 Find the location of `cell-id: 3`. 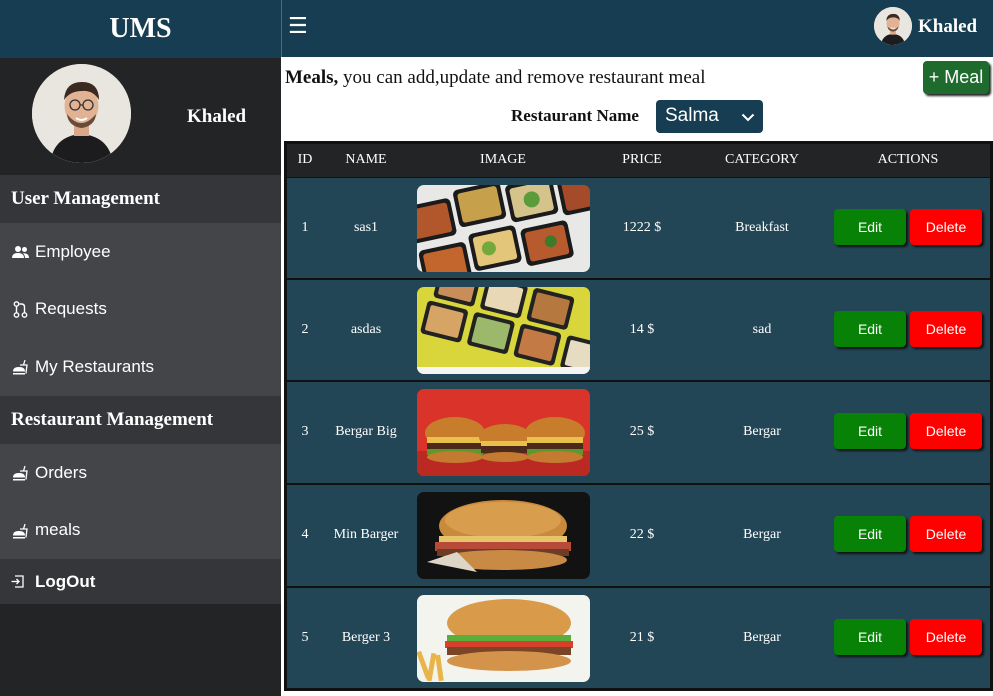

cell-id: 3 is located at coordinates (305, 431).